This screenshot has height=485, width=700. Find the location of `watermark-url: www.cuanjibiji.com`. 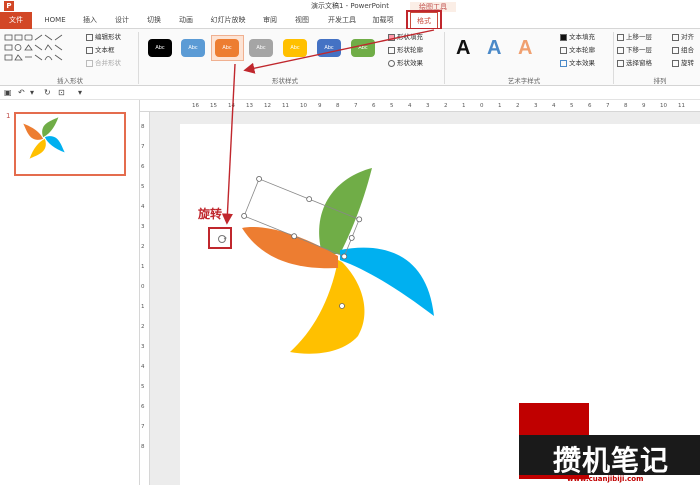

watermark-url: www.cuanjibiji.com is located at coordinates (605, 479).